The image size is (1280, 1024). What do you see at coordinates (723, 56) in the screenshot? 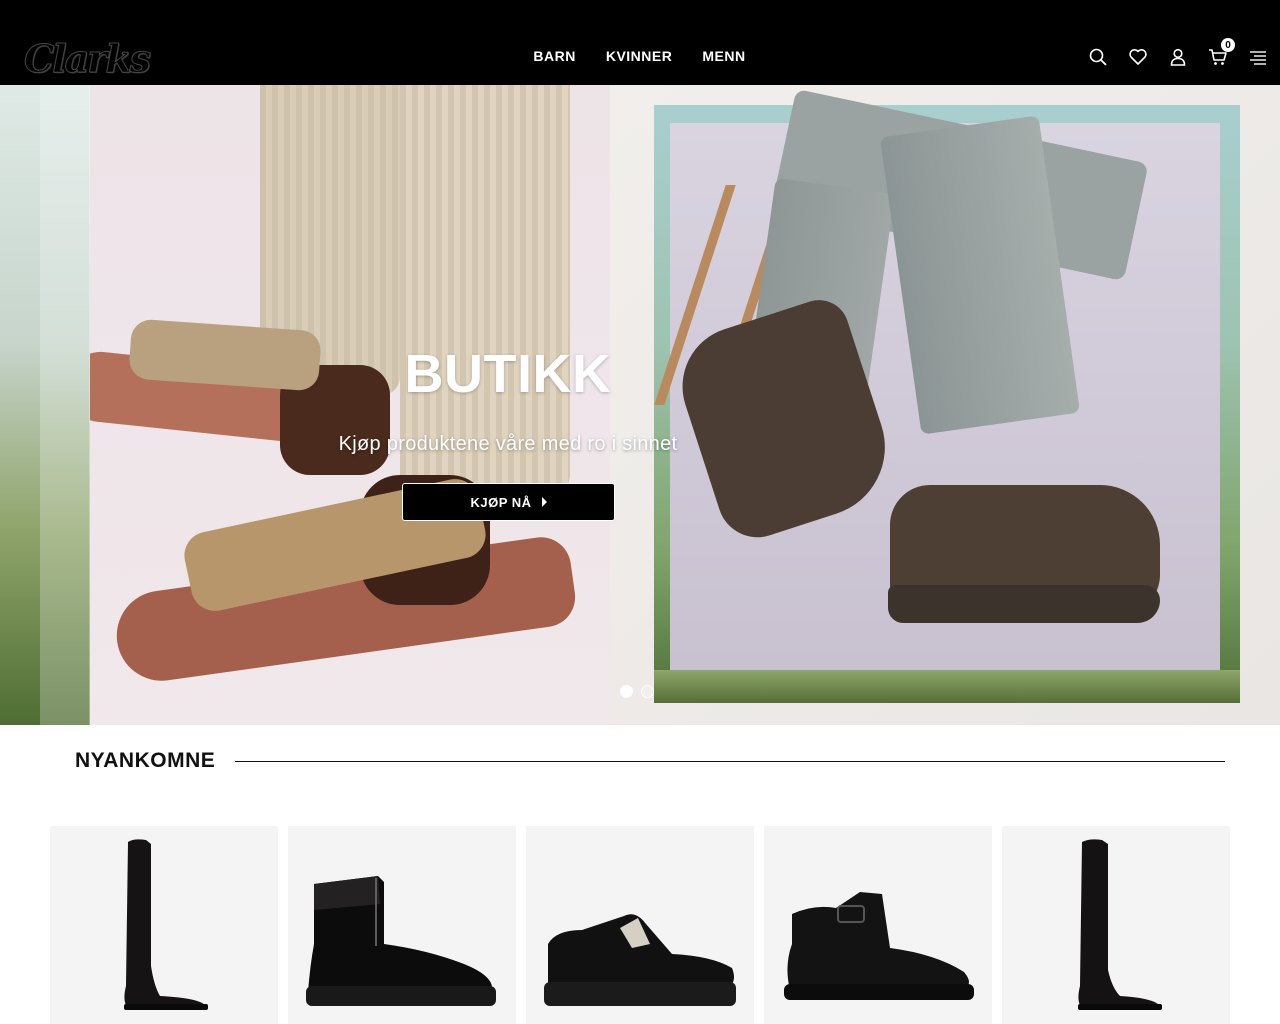
I see `nav-item-menn: MENN` at bounding box center [723, 56].